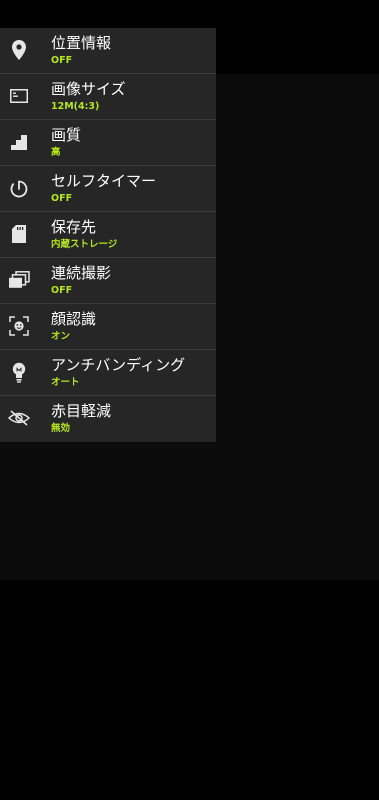 The width and height of the screenshot is (379, 800). What do you see at coordinates (19, 96) in the screenshot?
I see `image-size-icon` at bounding box center [19, 96].